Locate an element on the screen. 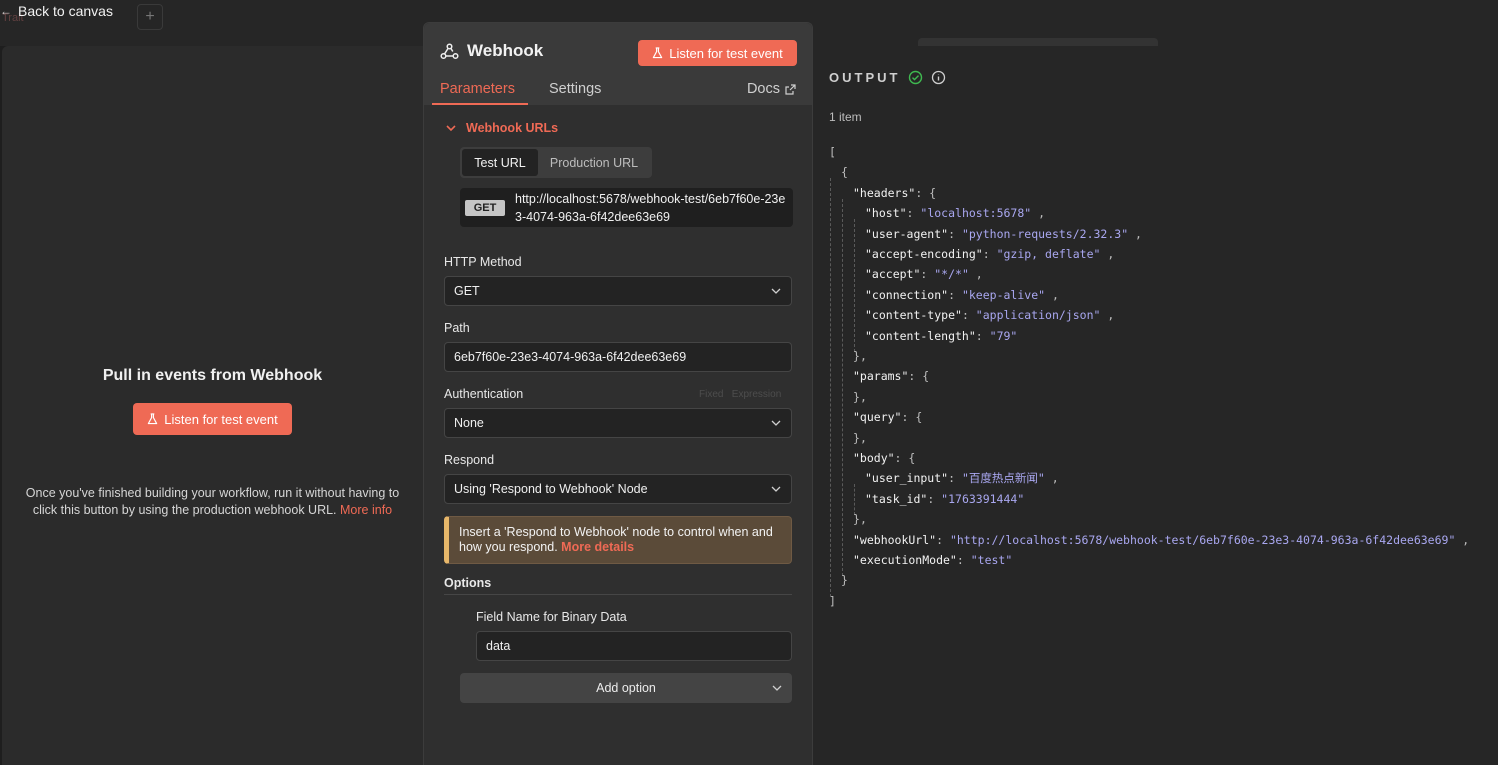 Image resolution: width=1498 pixels, height=765 pixels. json-value: "test" is located at coordinates (991, 560).